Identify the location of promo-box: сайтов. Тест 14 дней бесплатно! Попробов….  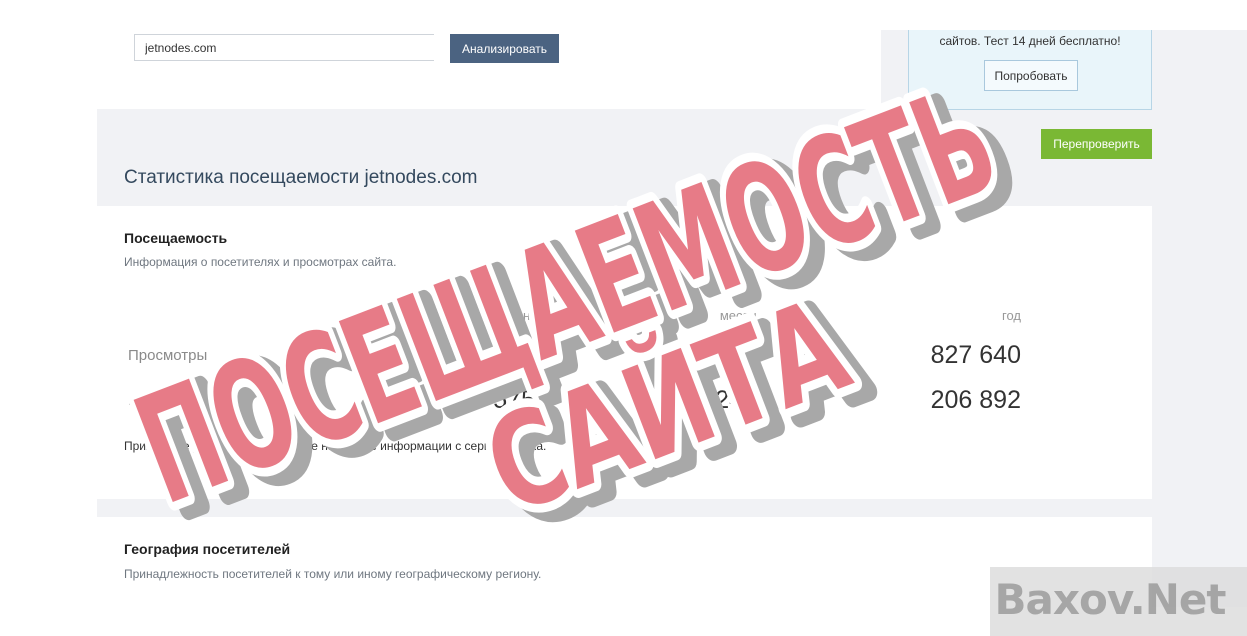
(1030, 70).